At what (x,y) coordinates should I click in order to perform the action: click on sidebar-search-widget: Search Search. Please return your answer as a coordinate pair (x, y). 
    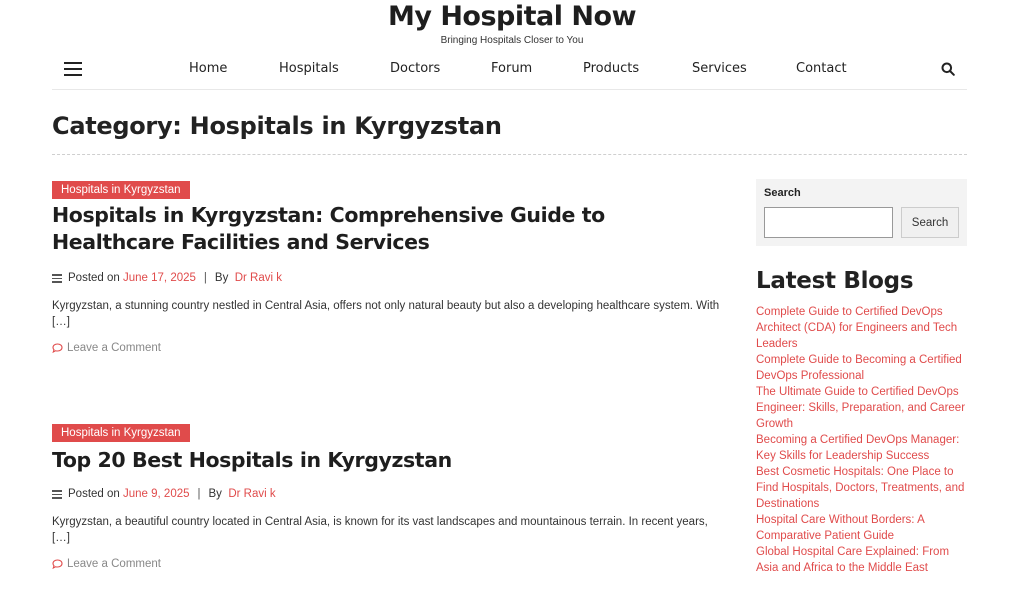
    Looking at the image, I should click on (861, 212).